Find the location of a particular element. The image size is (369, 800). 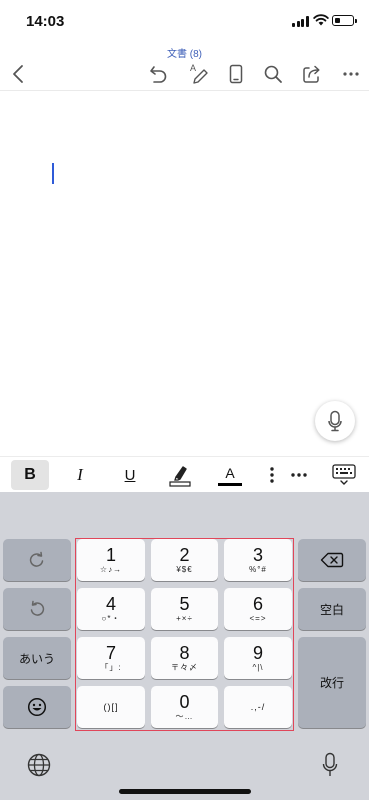

punctuation-key: .,-/ is located at coordinates (258, 707).